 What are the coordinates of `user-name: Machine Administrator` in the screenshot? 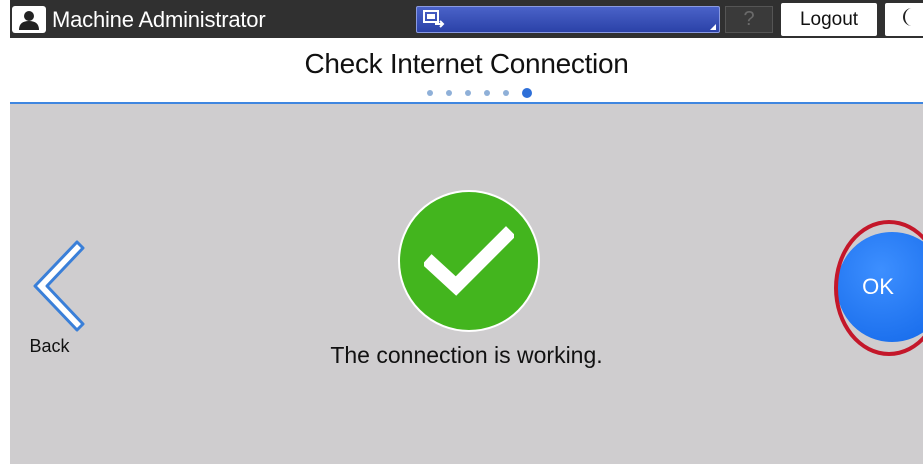 It's located at (159, 19).